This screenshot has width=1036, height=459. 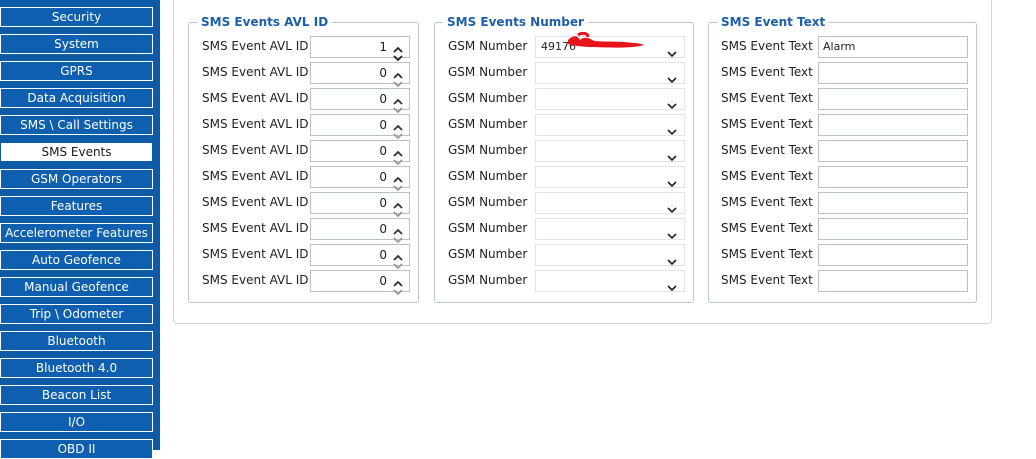 What do you see at coordinates (76, 422) in the screenshot?
I see `sidebar-item-i-o: I/O` at bounding box center [76, 422].